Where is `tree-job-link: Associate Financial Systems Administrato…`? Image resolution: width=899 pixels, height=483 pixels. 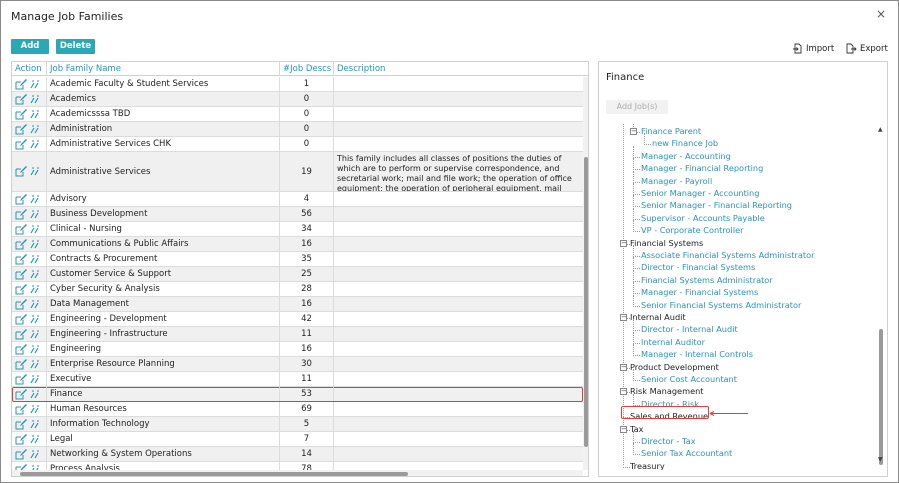
tree-job-link: Associate Financial Systems Administrato… is located at coordinates (727, 255).